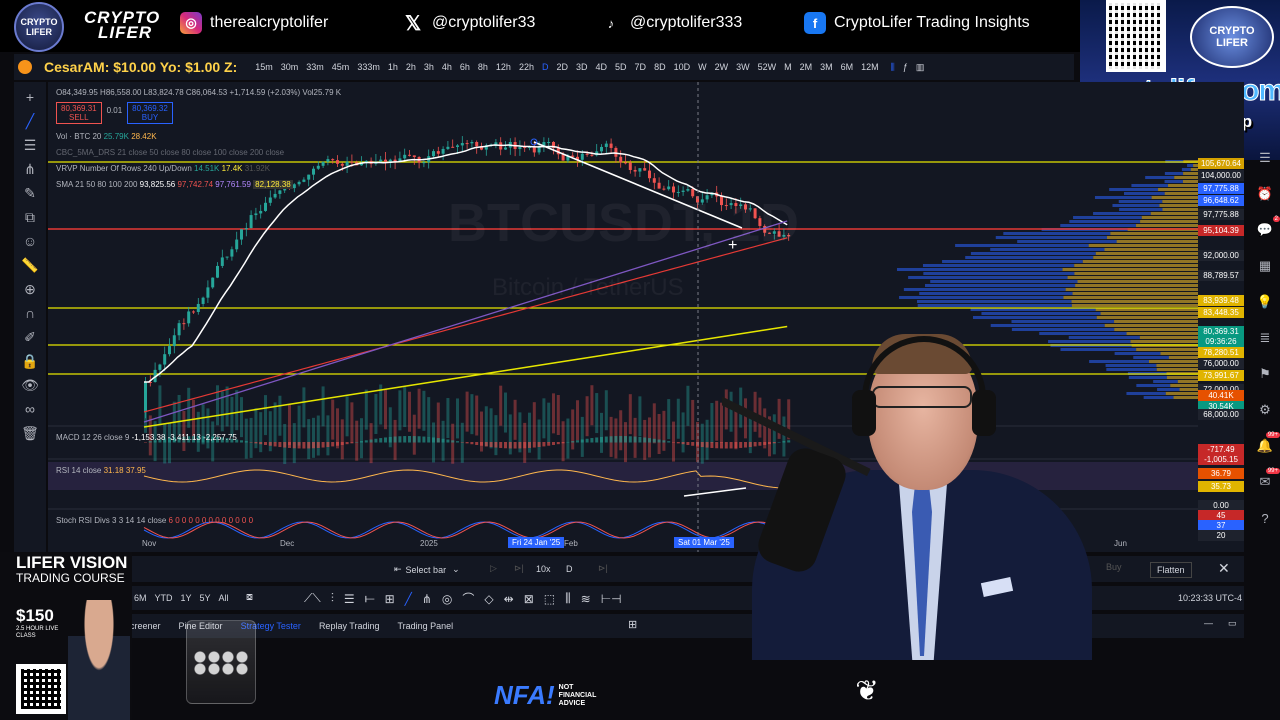 This screenshot has height=720, width=1280. I want to click on news-icon: ≣, so click(1265, 338).